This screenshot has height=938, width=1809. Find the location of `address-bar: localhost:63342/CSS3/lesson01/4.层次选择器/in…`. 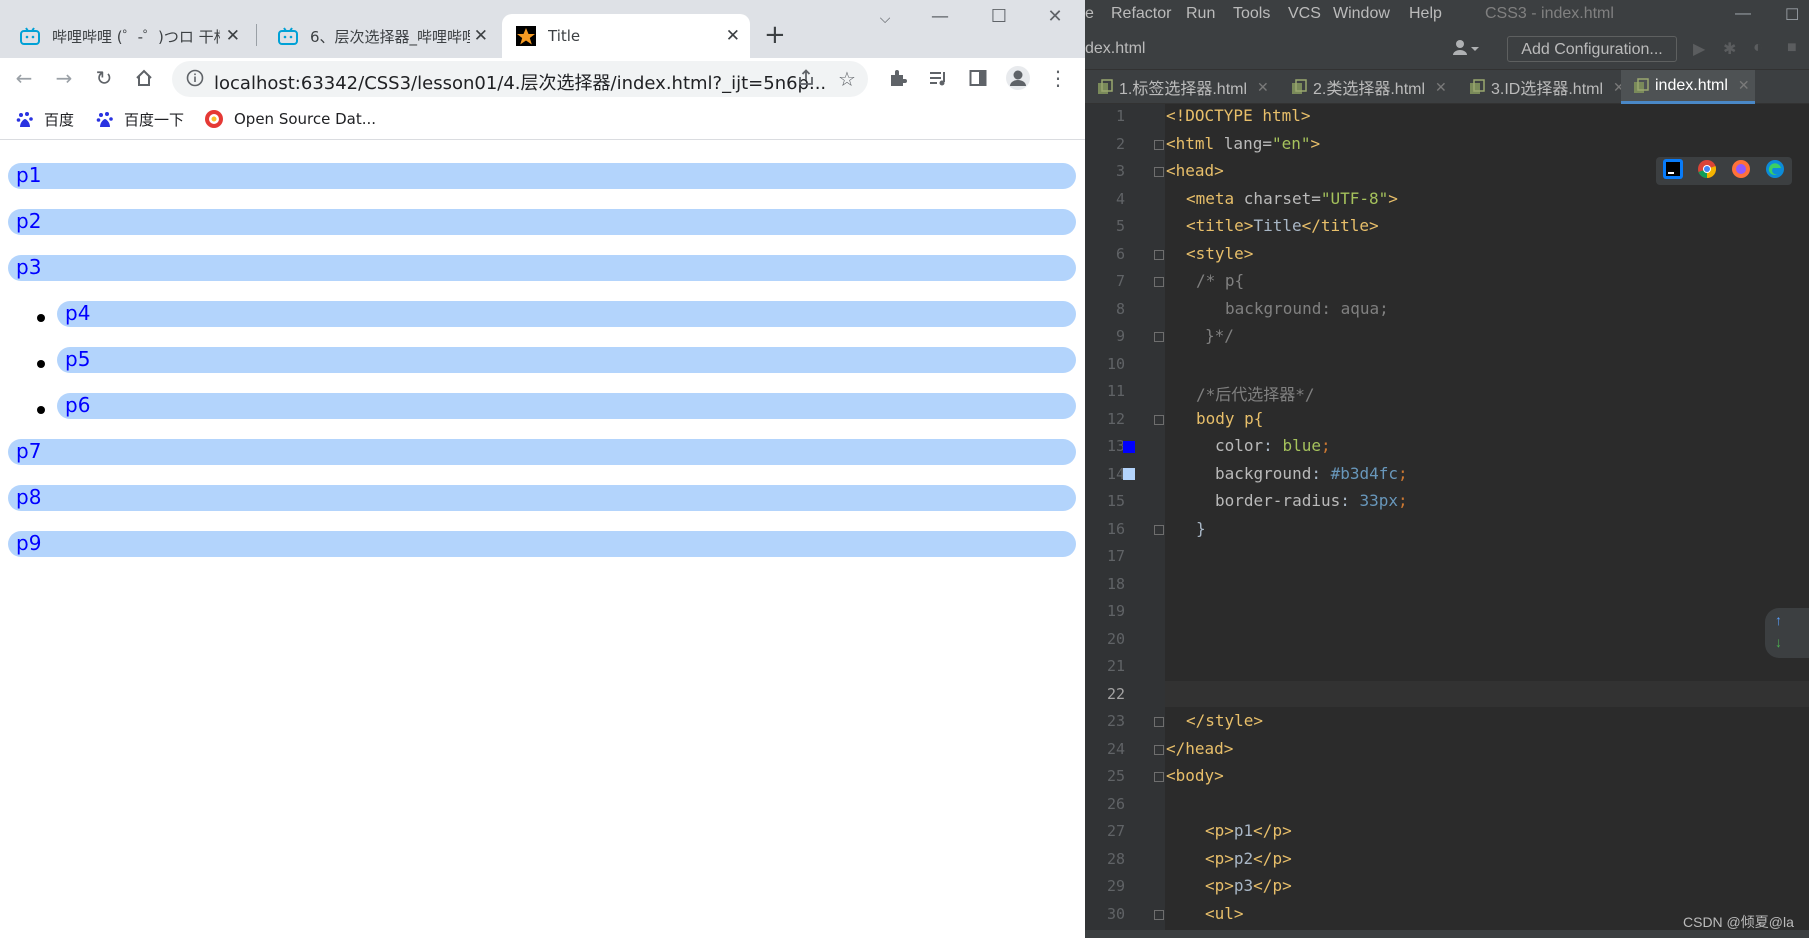

address-bar: localhost:63342/CSS3/lesson01/4.层次选择器/in… is located at coordinates (520, 79).